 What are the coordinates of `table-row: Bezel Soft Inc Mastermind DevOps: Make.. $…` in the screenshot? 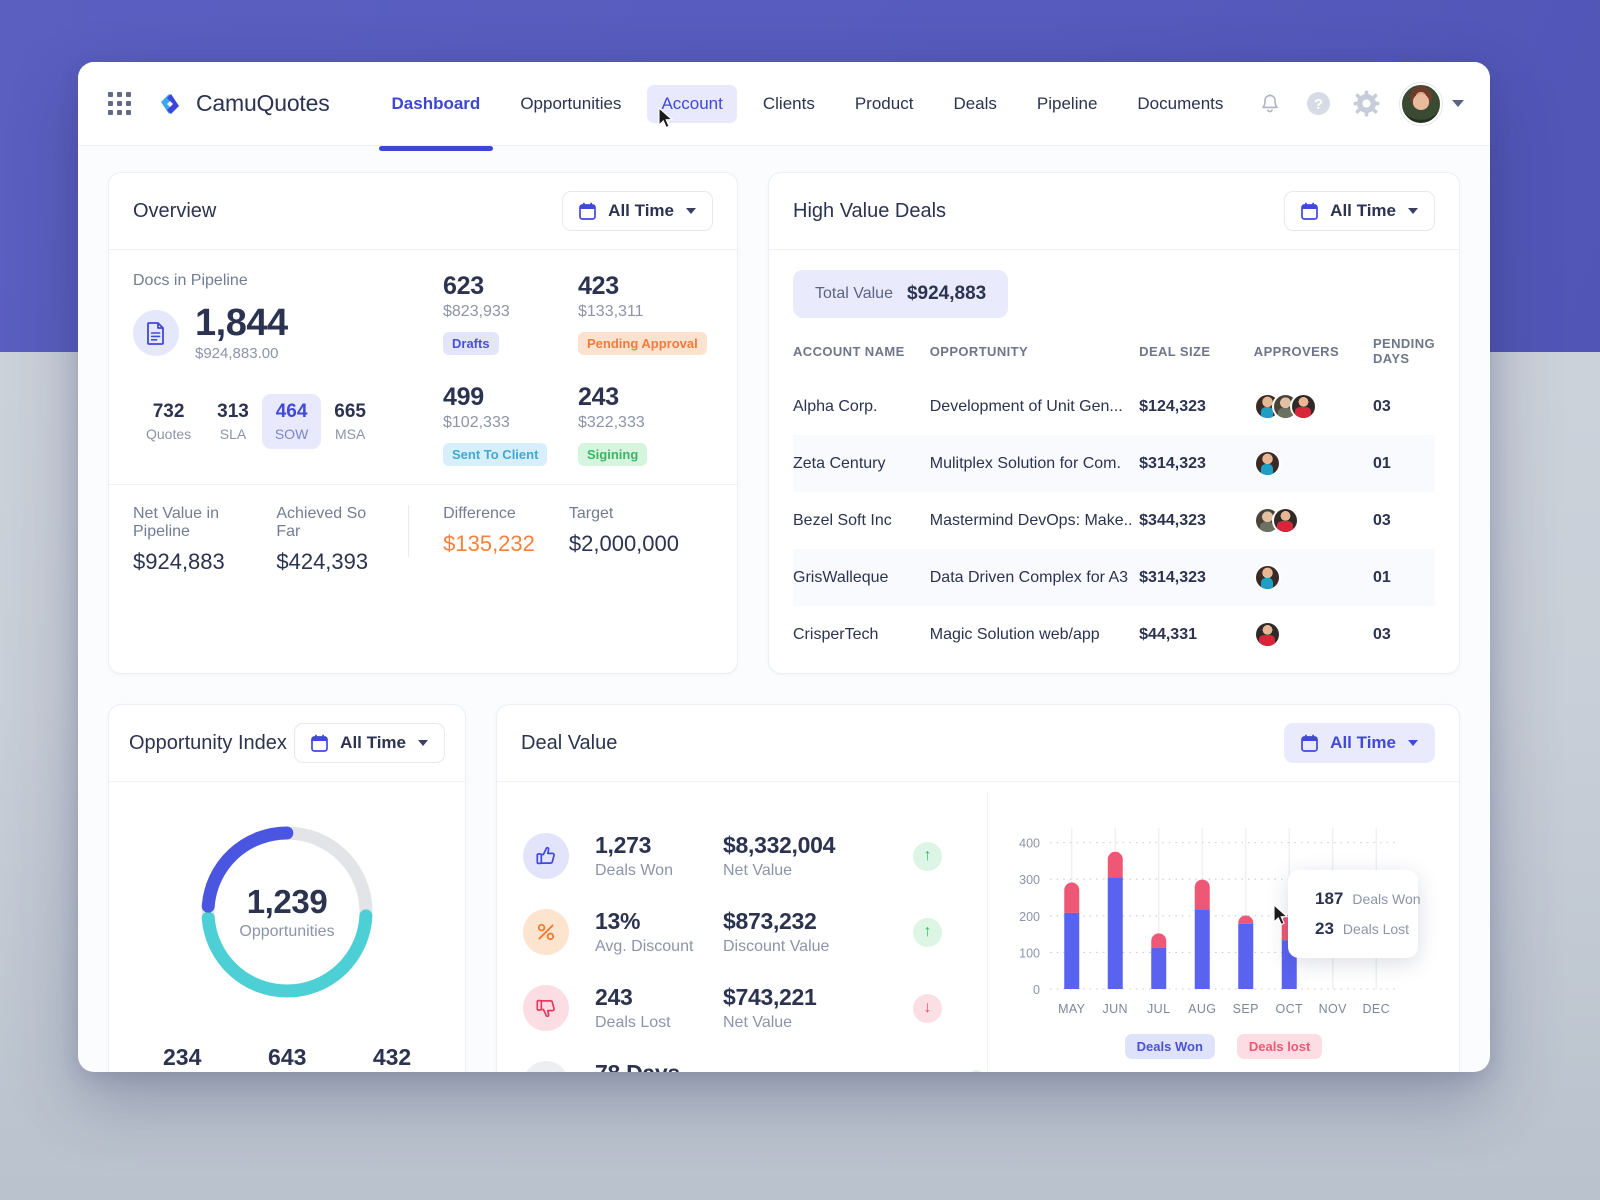 It's located at (1114, 520).